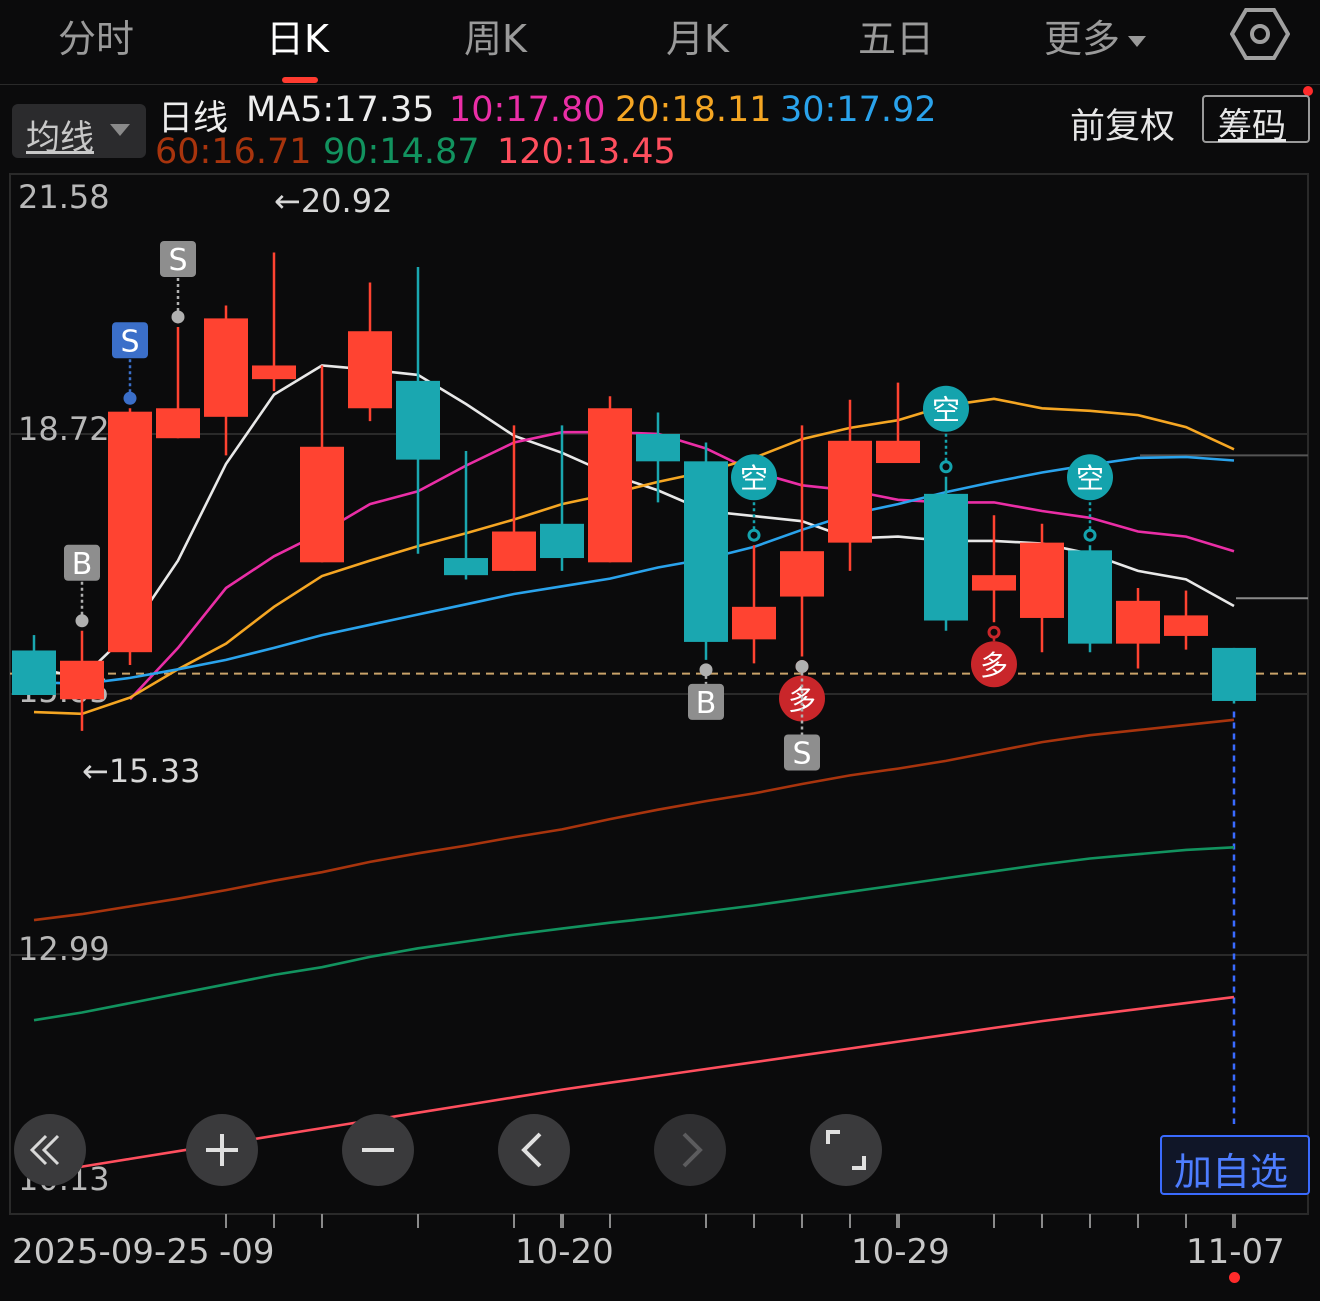  I want to click on add-to-watchlist-button: 加自选, so click(1235, 1165).